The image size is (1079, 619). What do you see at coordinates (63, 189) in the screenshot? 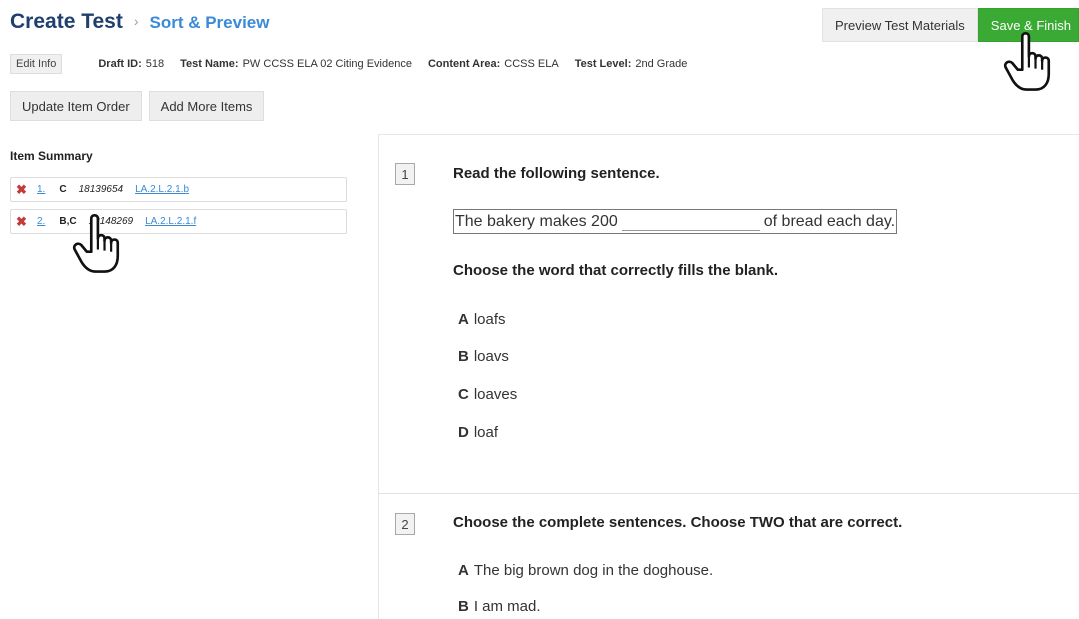
I see `item-answer-key: C` at bounding box center [63, 189].